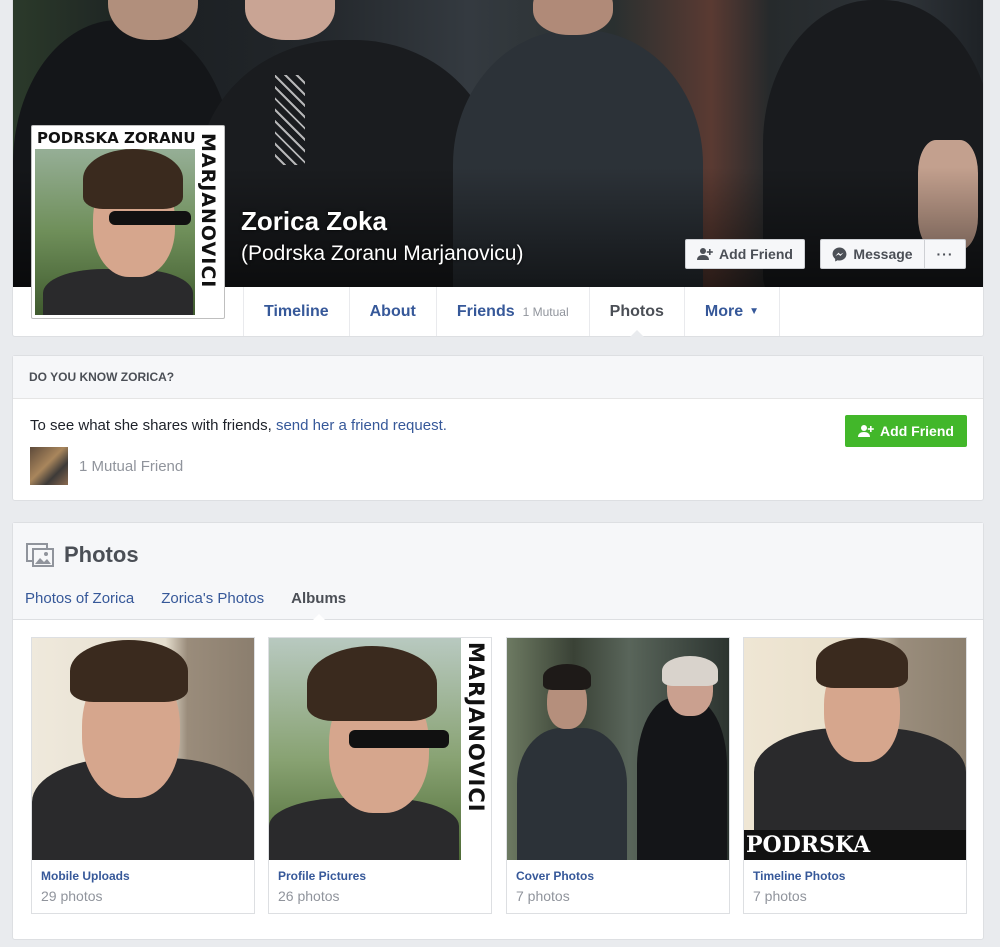 The height and width of the screenshot is (947, 1000). Describe the element at coordinates (756, 254) in the screenshot. I see `add-friend-label: Add Friend` at that location.